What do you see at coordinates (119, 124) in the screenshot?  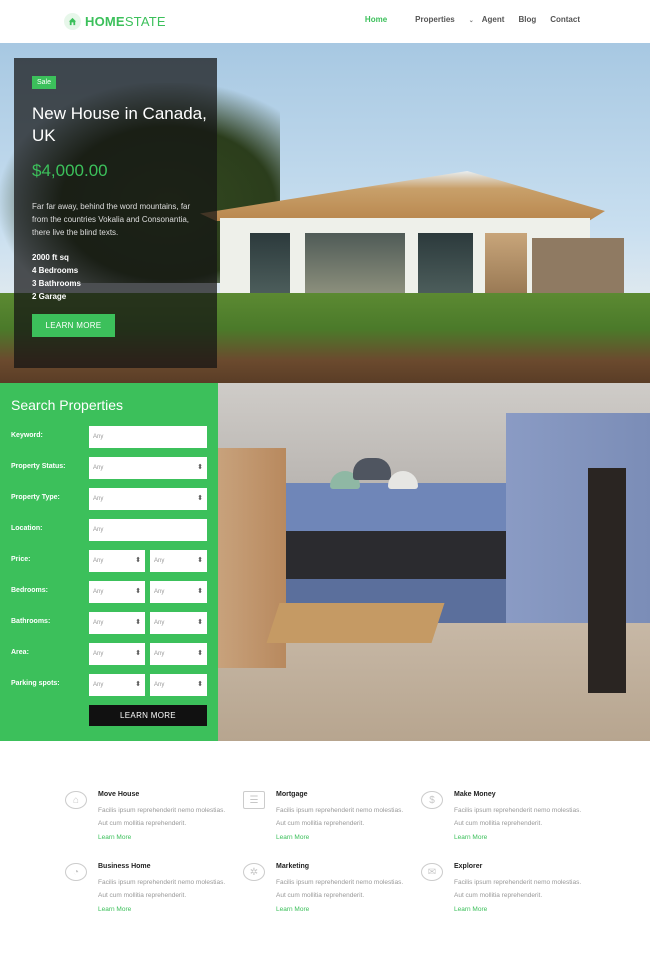 I see `hero-title: New House in Canada, UK` at bounding box center [119, 124].